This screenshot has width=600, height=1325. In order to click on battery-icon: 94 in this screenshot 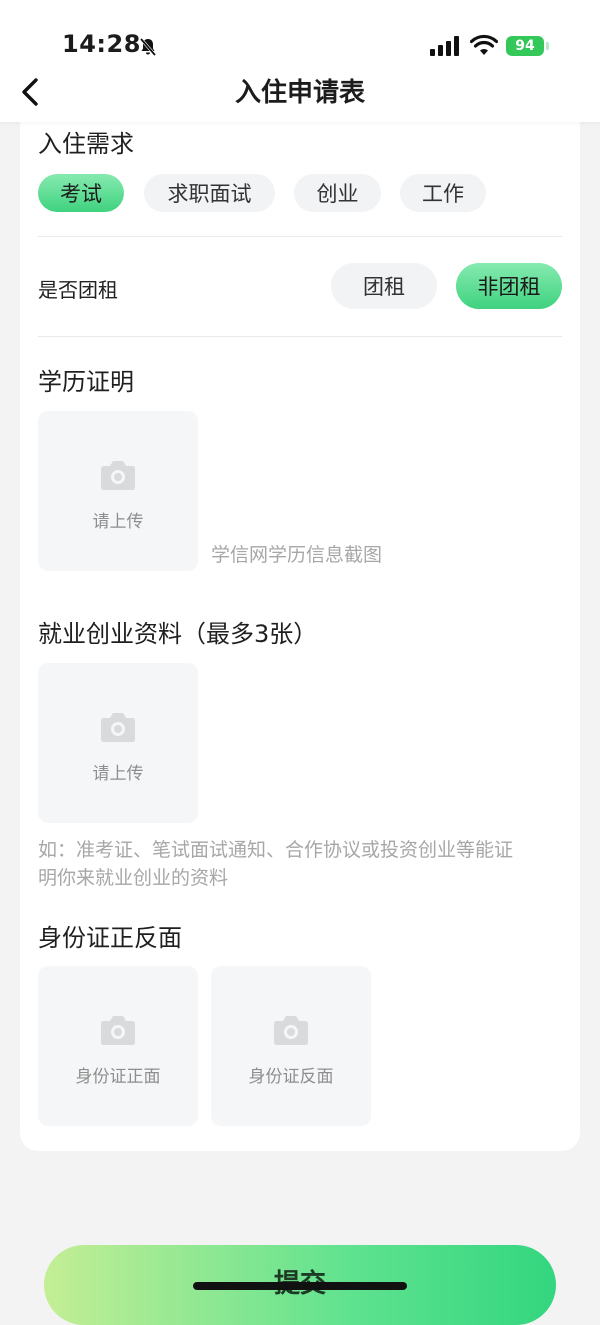, I will do `click(525, 46)`.